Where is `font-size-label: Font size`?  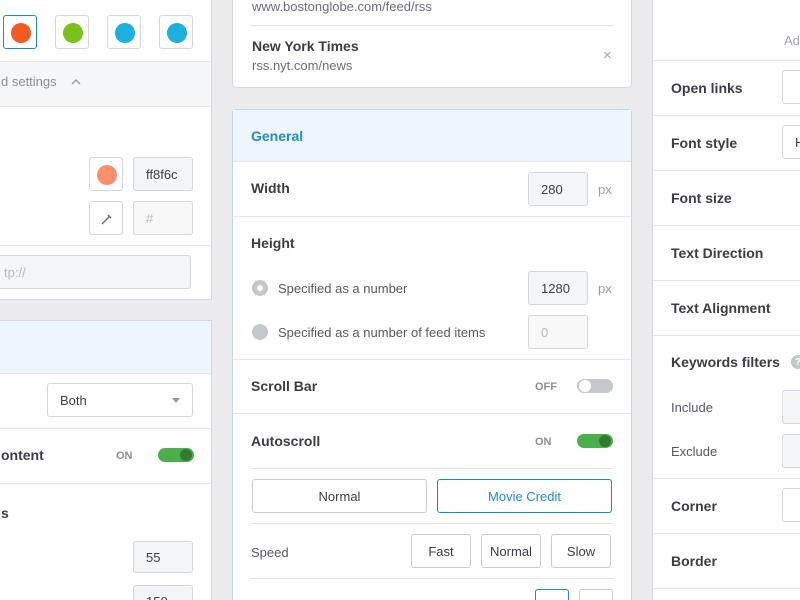
font-size-label: Font size is located at coordinates (701, 198).